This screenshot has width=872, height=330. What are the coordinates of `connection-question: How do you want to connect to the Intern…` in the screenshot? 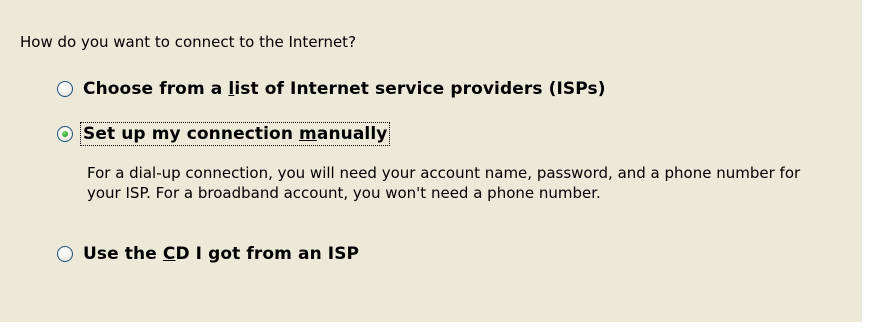 It's located at (188, 42).